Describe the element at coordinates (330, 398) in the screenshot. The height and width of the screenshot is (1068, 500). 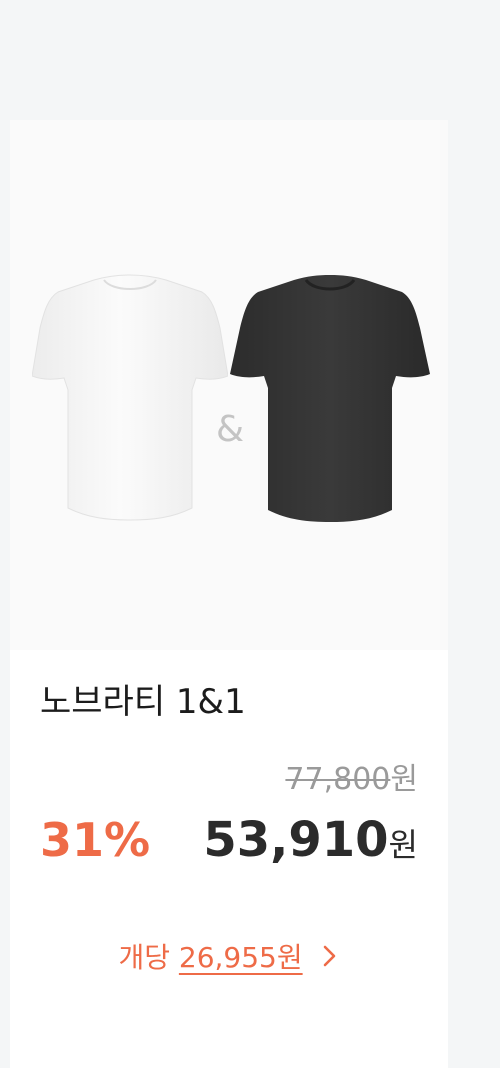
I see `black-tshirt-image` at that location.